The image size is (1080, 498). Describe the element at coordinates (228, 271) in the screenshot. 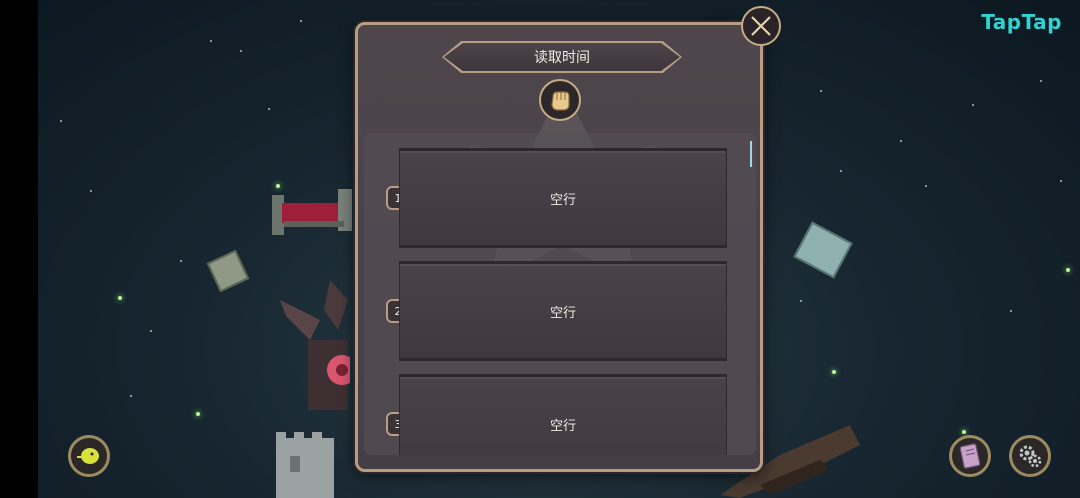

I see `floating-book-left` at that location.